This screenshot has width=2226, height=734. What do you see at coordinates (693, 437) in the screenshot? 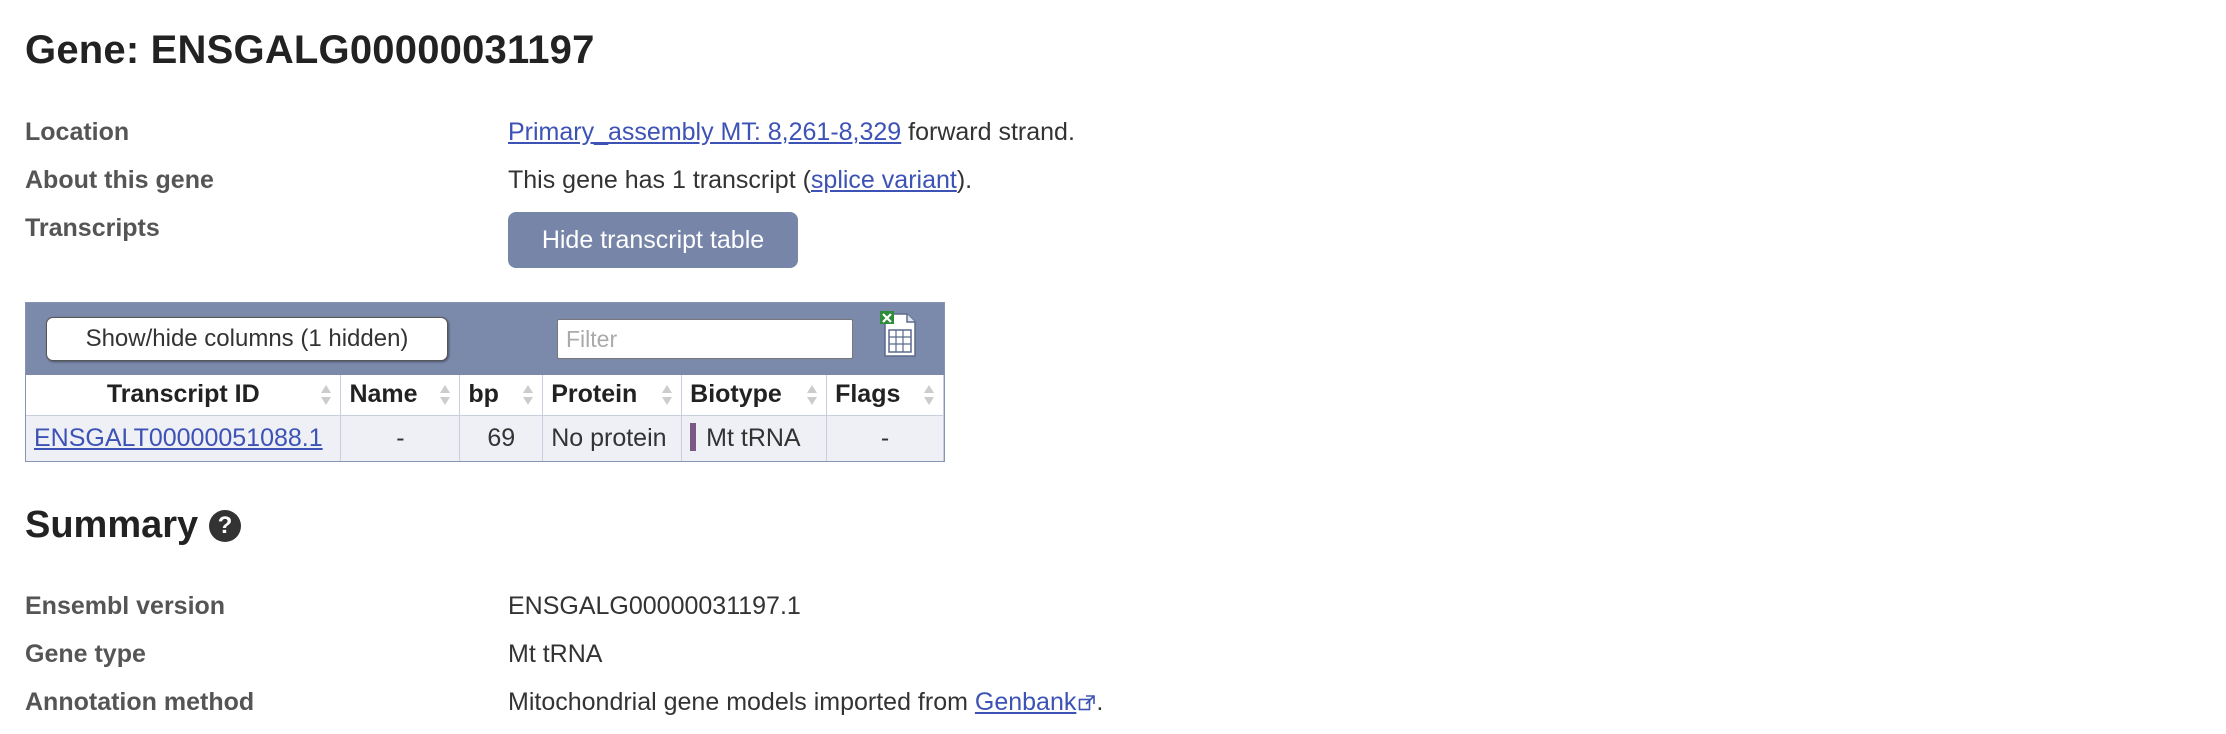
I see `biotype-color-swatch` at bounding box center [693, 437].